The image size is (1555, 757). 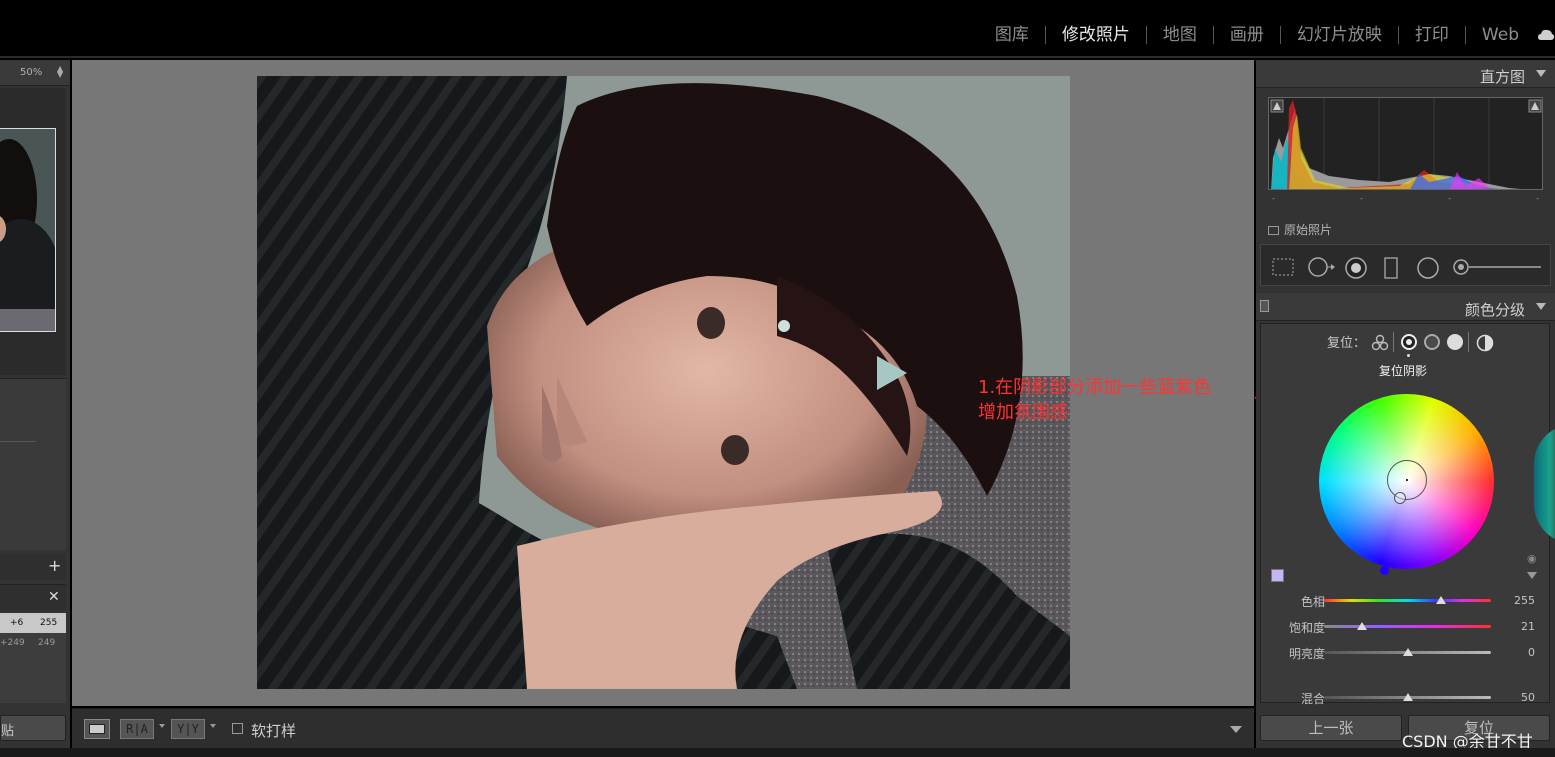 I want to click on color-grading-header: 颜色分级, so click(x=1405, y=307).